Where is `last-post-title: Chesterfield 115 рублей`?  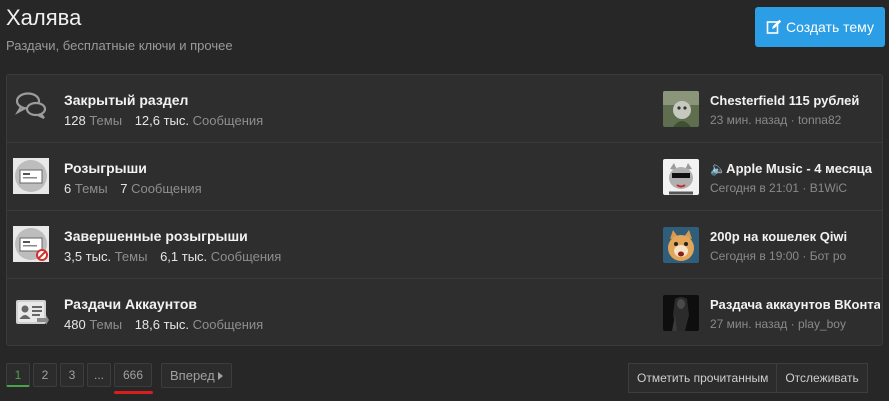 last-post-title: Chesterfield 115 рублей is located at coordinates (795, 100).